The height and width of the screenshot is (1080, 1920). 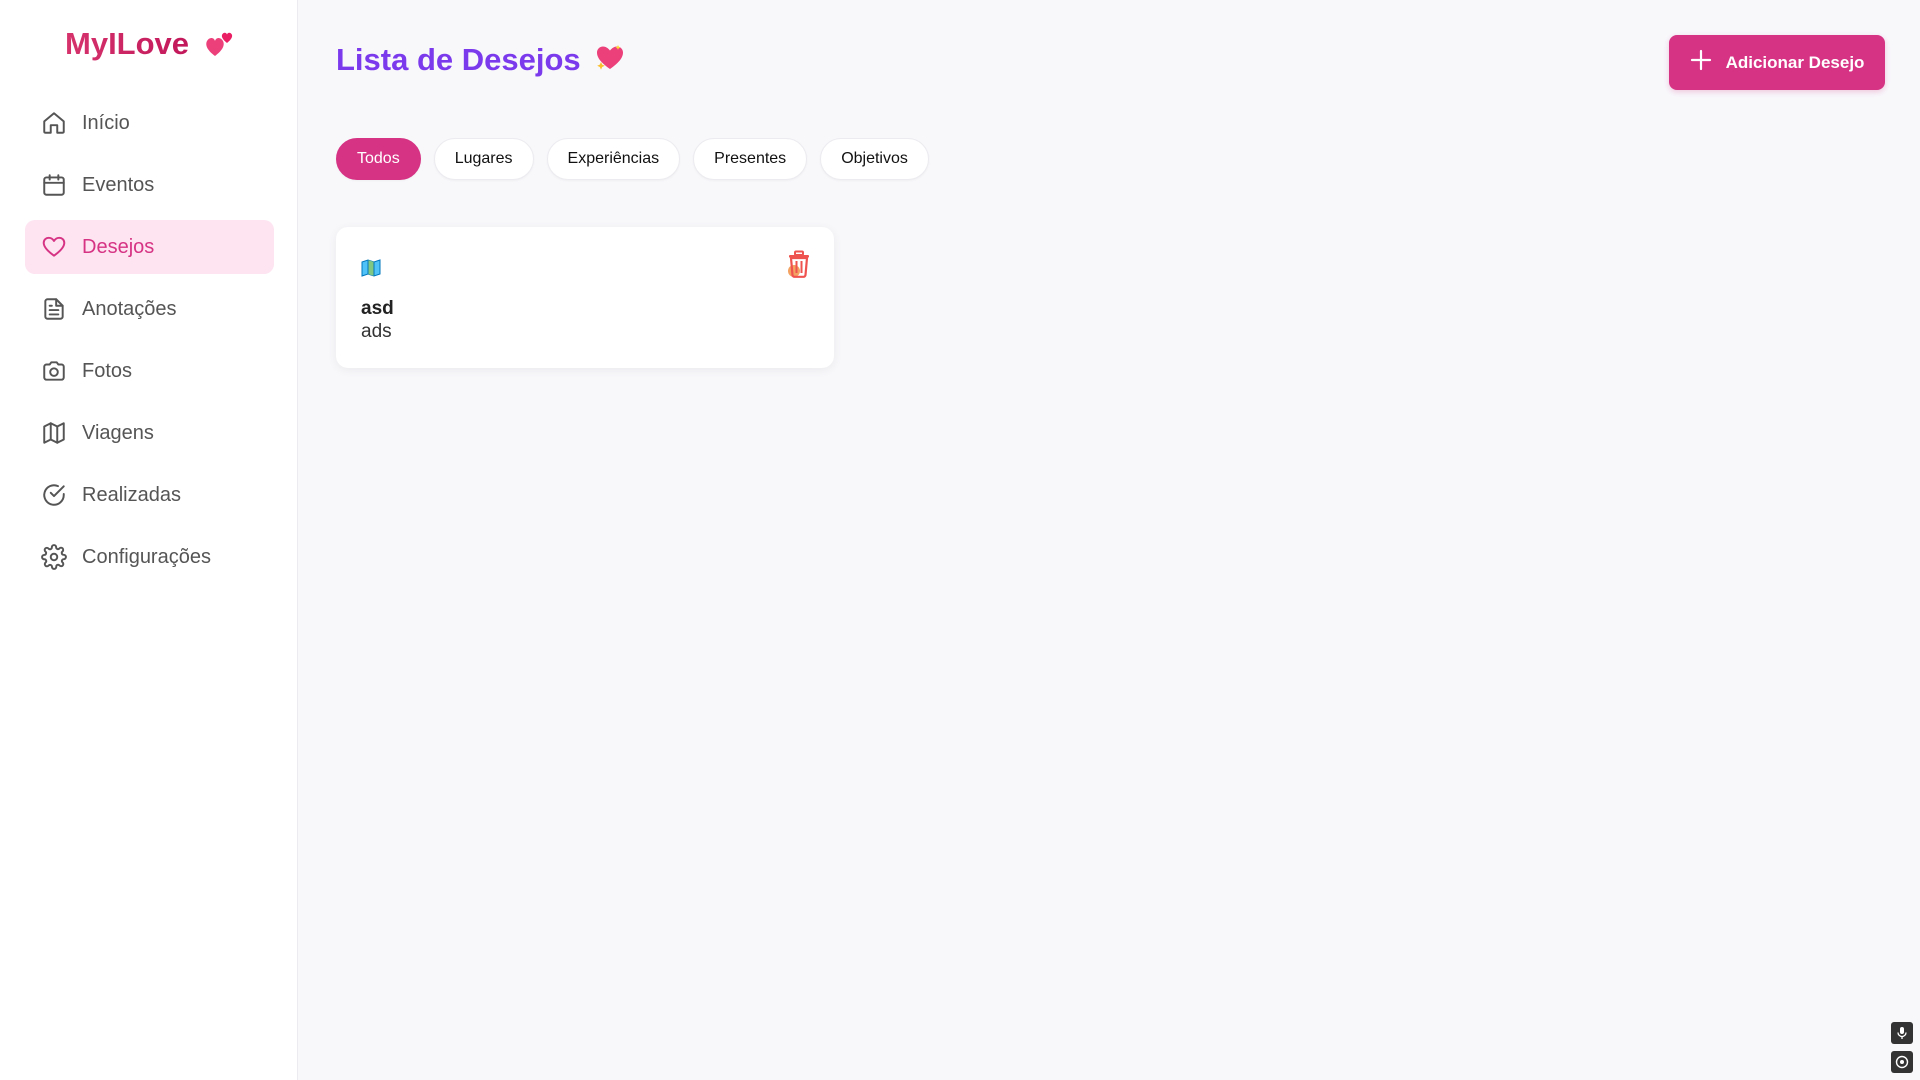 I want to click on sidebar-item-eventos: Eventos, so click(x=149, y=185).